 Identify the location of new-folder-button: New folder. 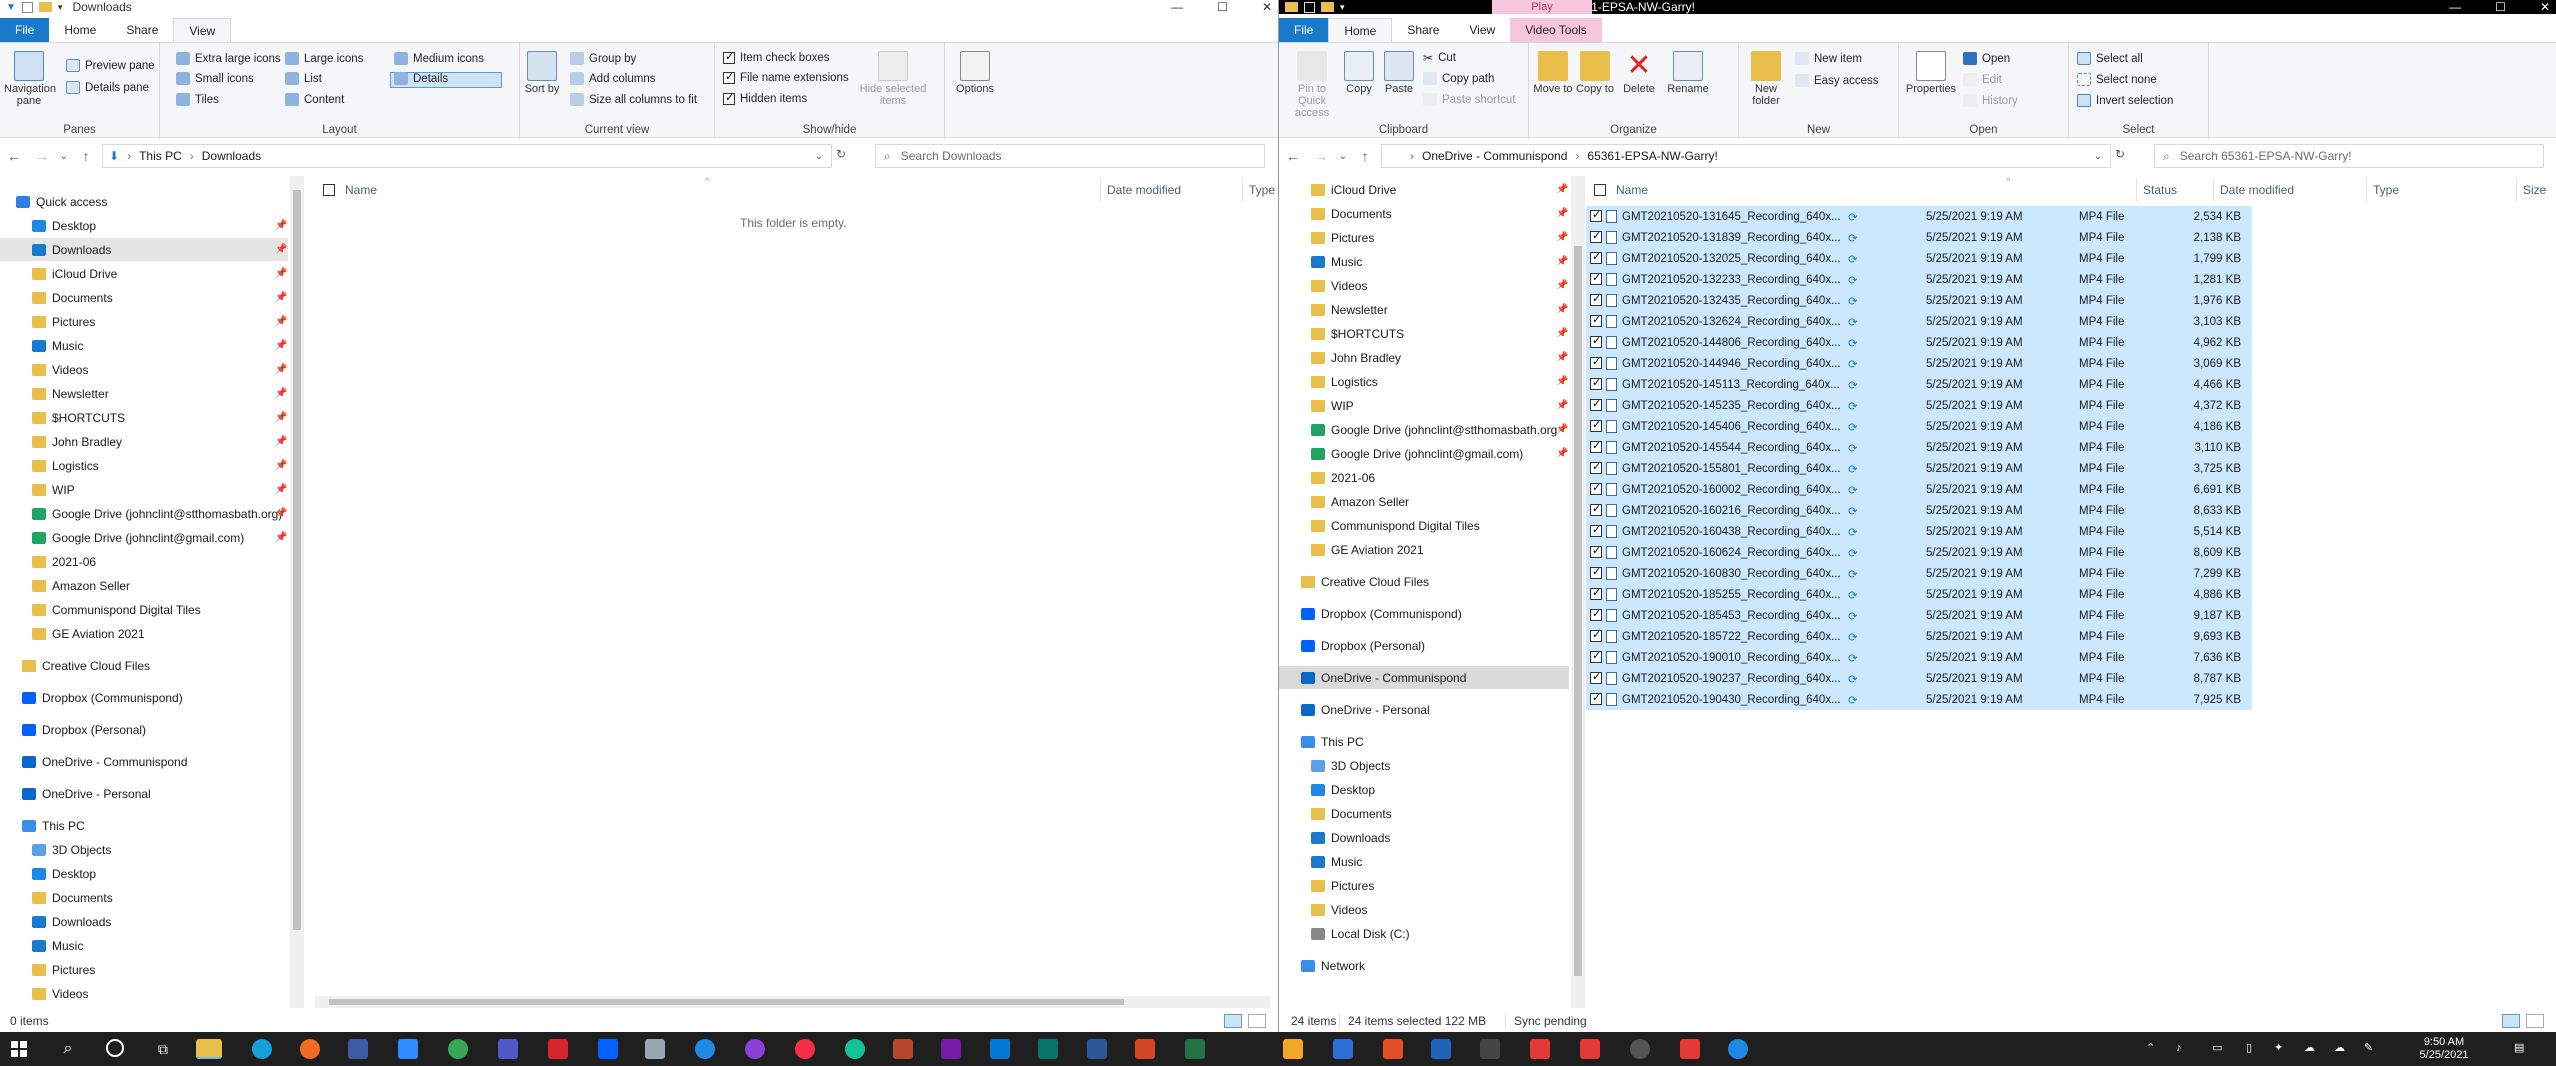
(1766, 79).